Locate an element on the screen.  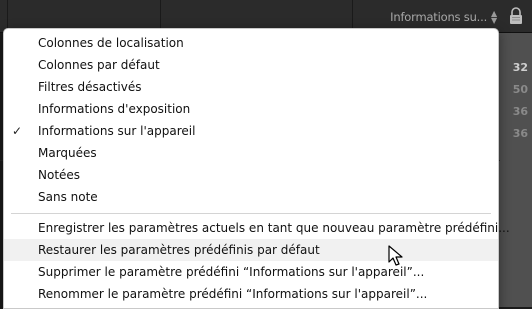
background-value: 50 is located at coordinates (520, 89).